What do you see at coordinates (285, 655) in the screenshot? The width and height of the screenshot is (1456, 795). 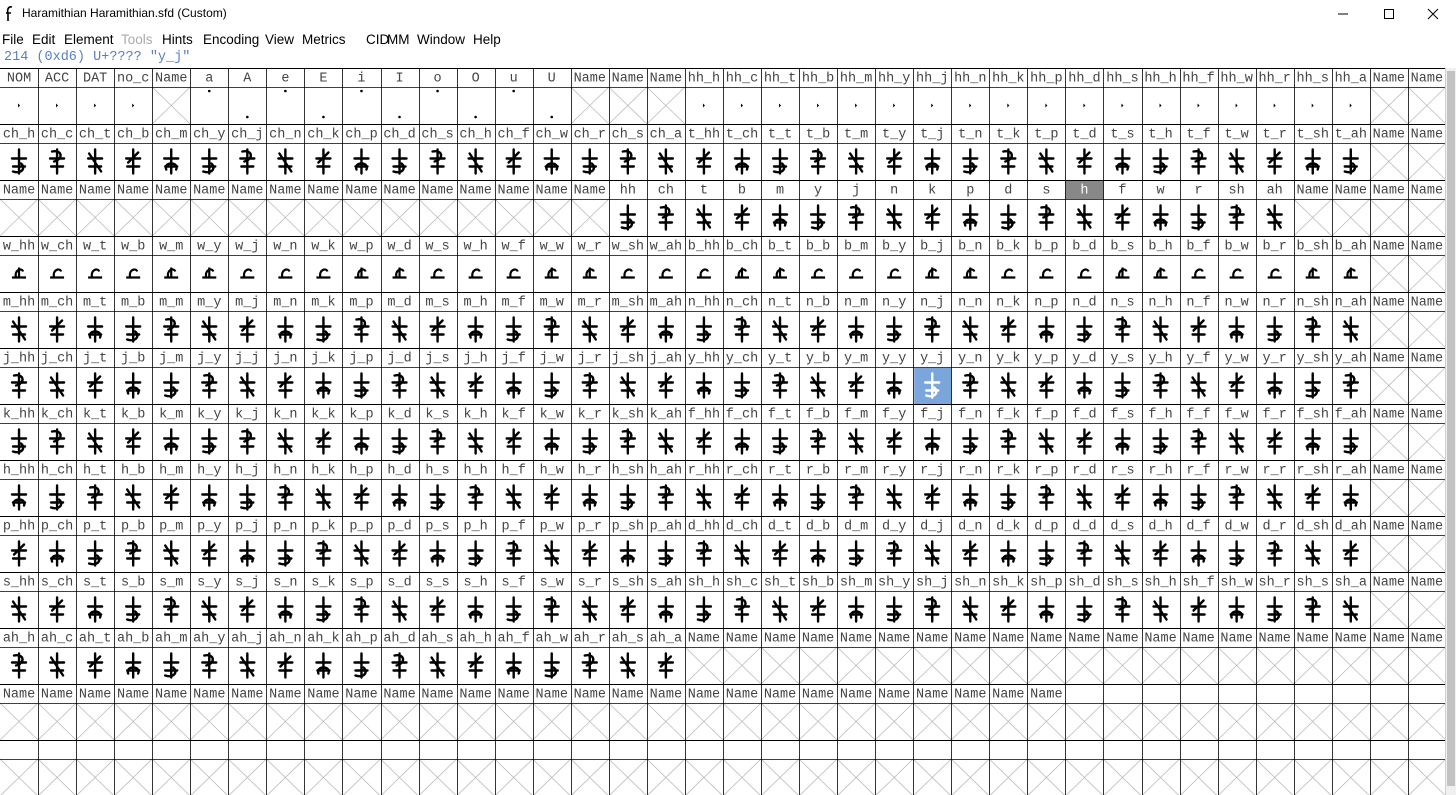 I see `glyph-cell: ah_n` at bounding box center [285, 655].